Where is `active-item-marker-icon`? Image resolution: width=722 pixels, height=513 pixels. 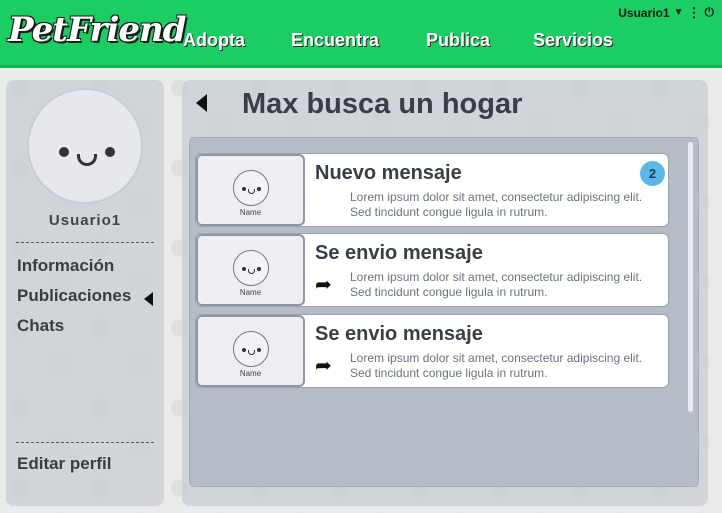
active-item-marker-icon is located at coordinates (148, 299).